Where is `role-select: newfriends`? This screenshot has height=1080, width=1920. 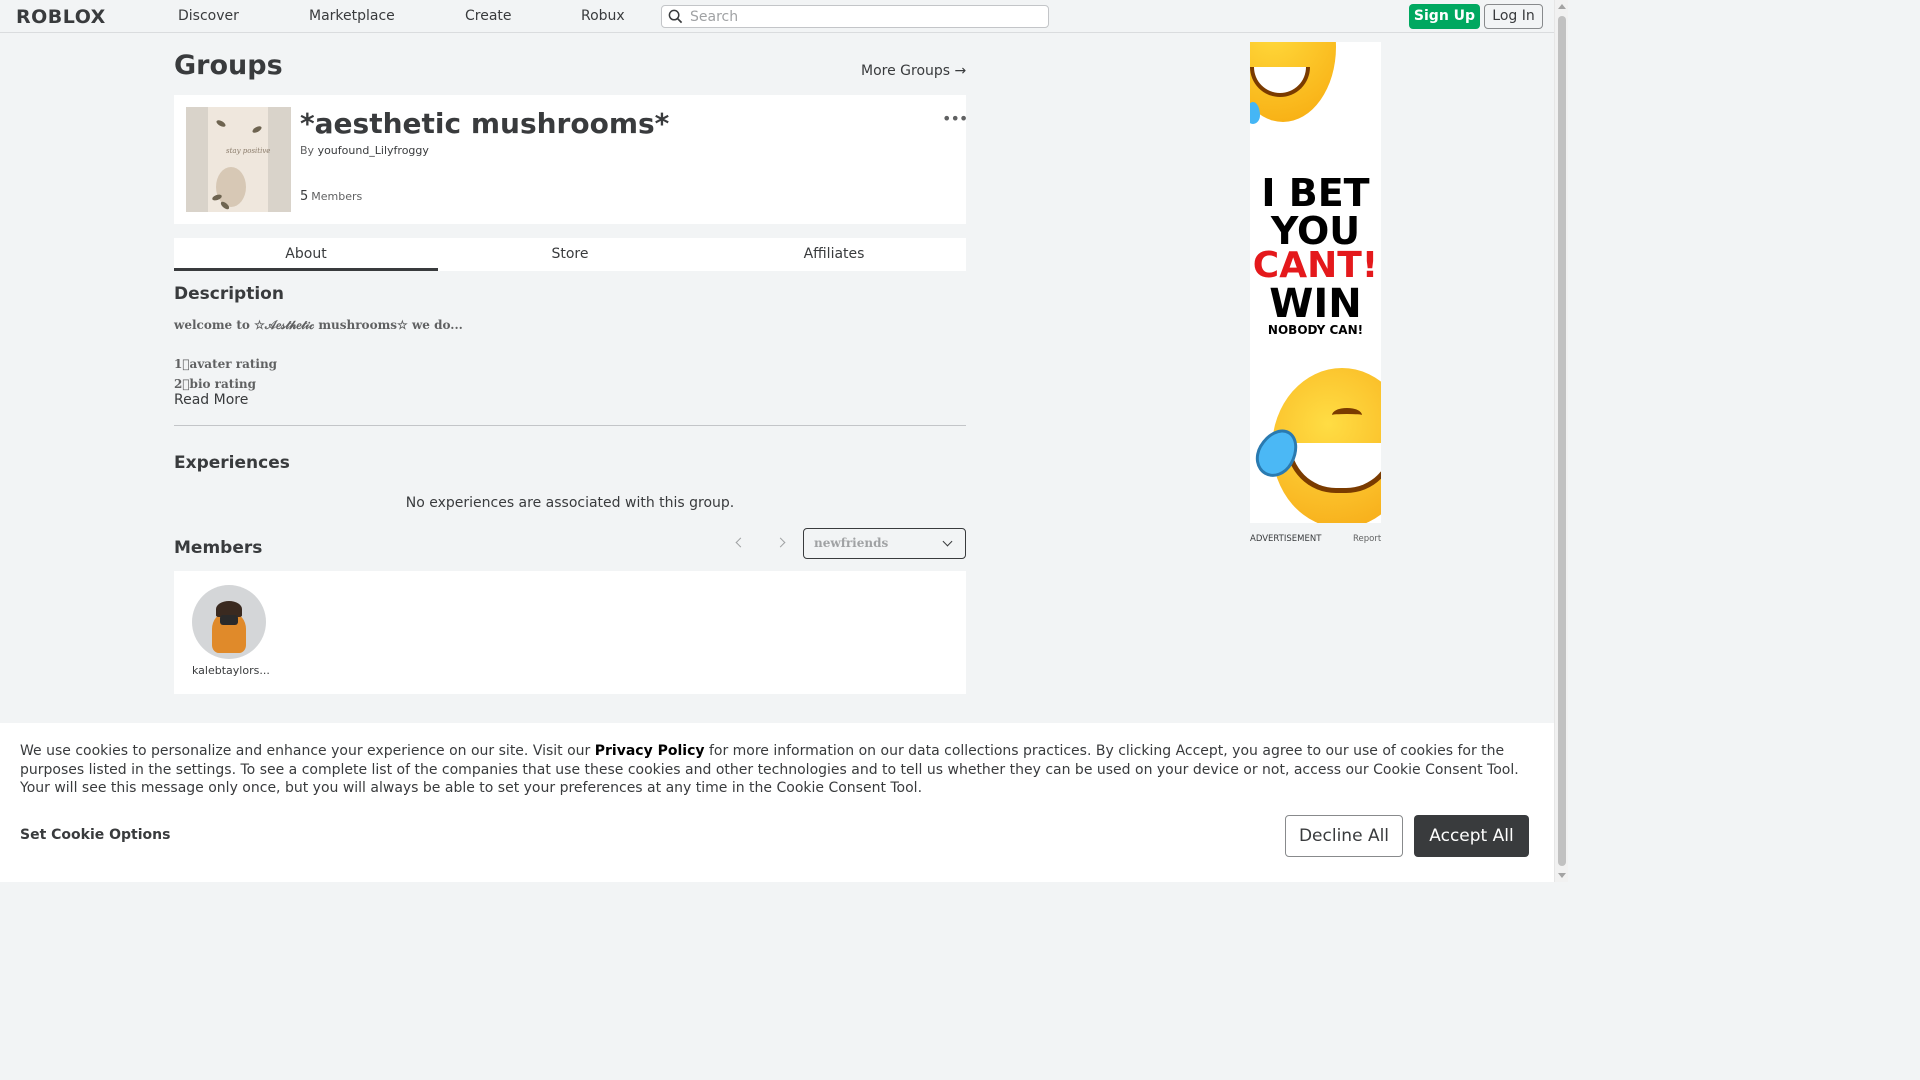
role-select: newfriends is located at coordinates (884, 543).